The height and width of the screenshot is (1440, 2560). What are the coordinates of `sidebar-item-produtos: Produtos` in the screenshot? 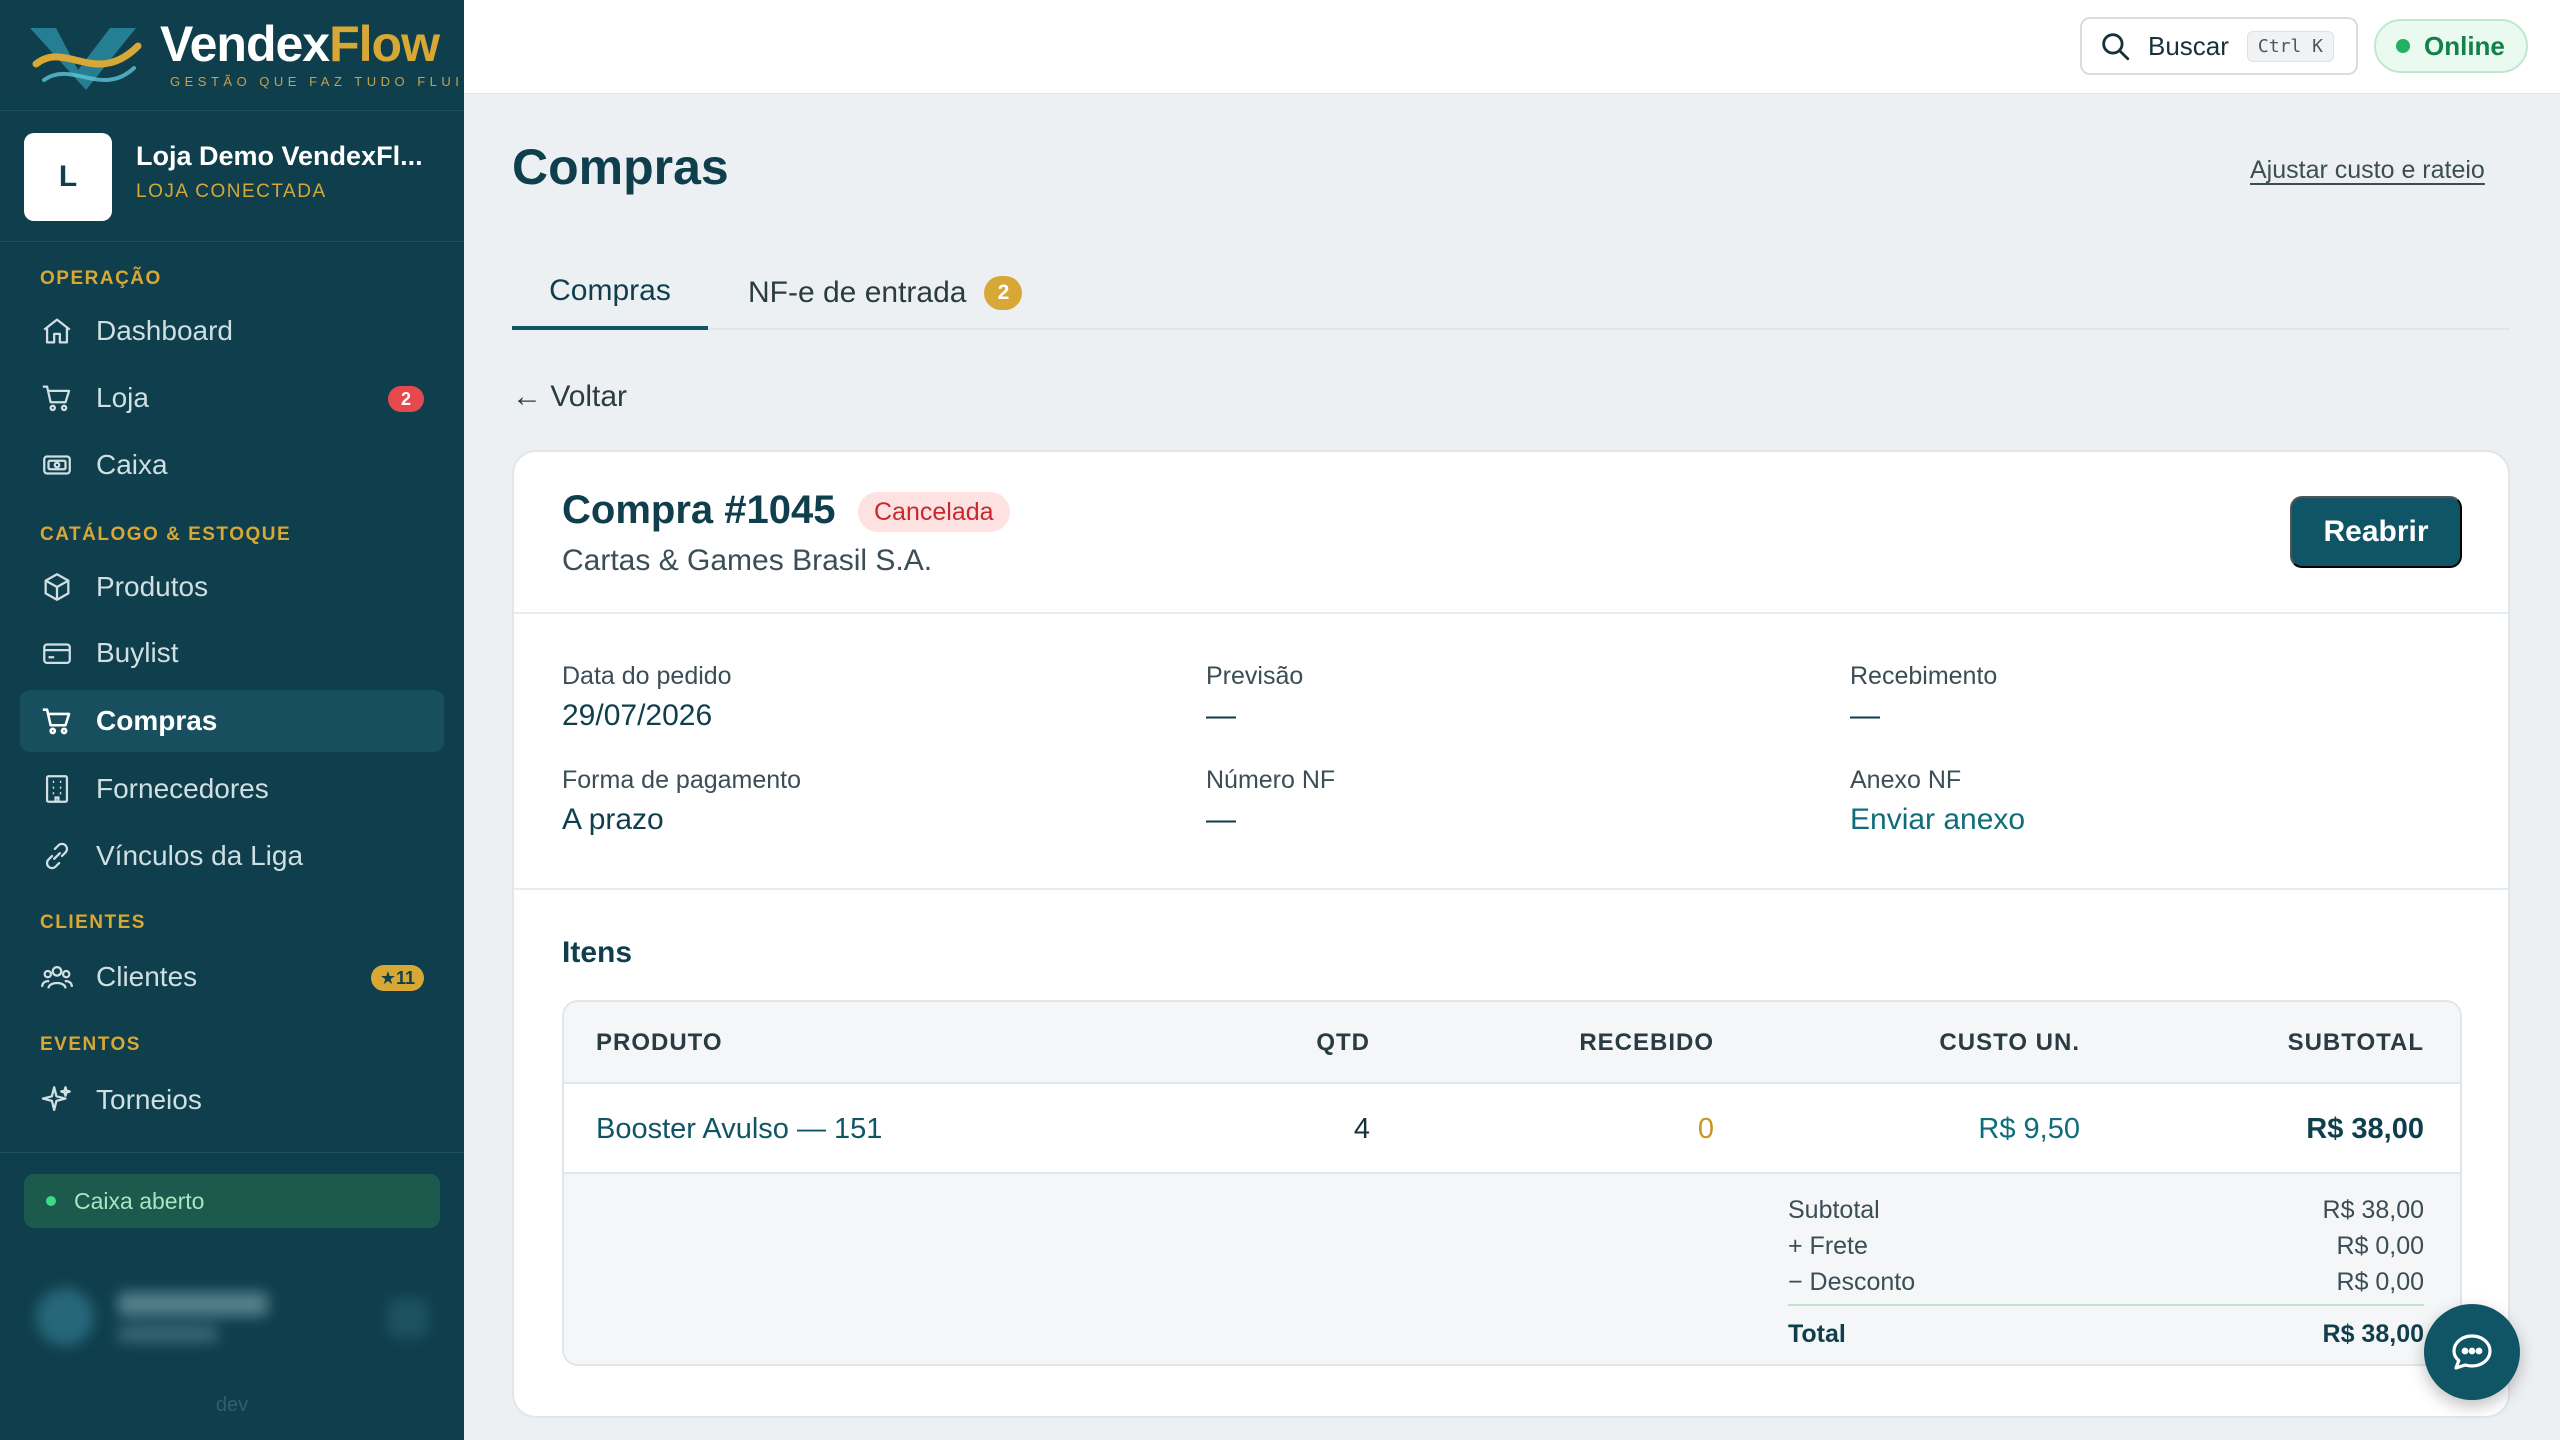 It's located at (232, 587).